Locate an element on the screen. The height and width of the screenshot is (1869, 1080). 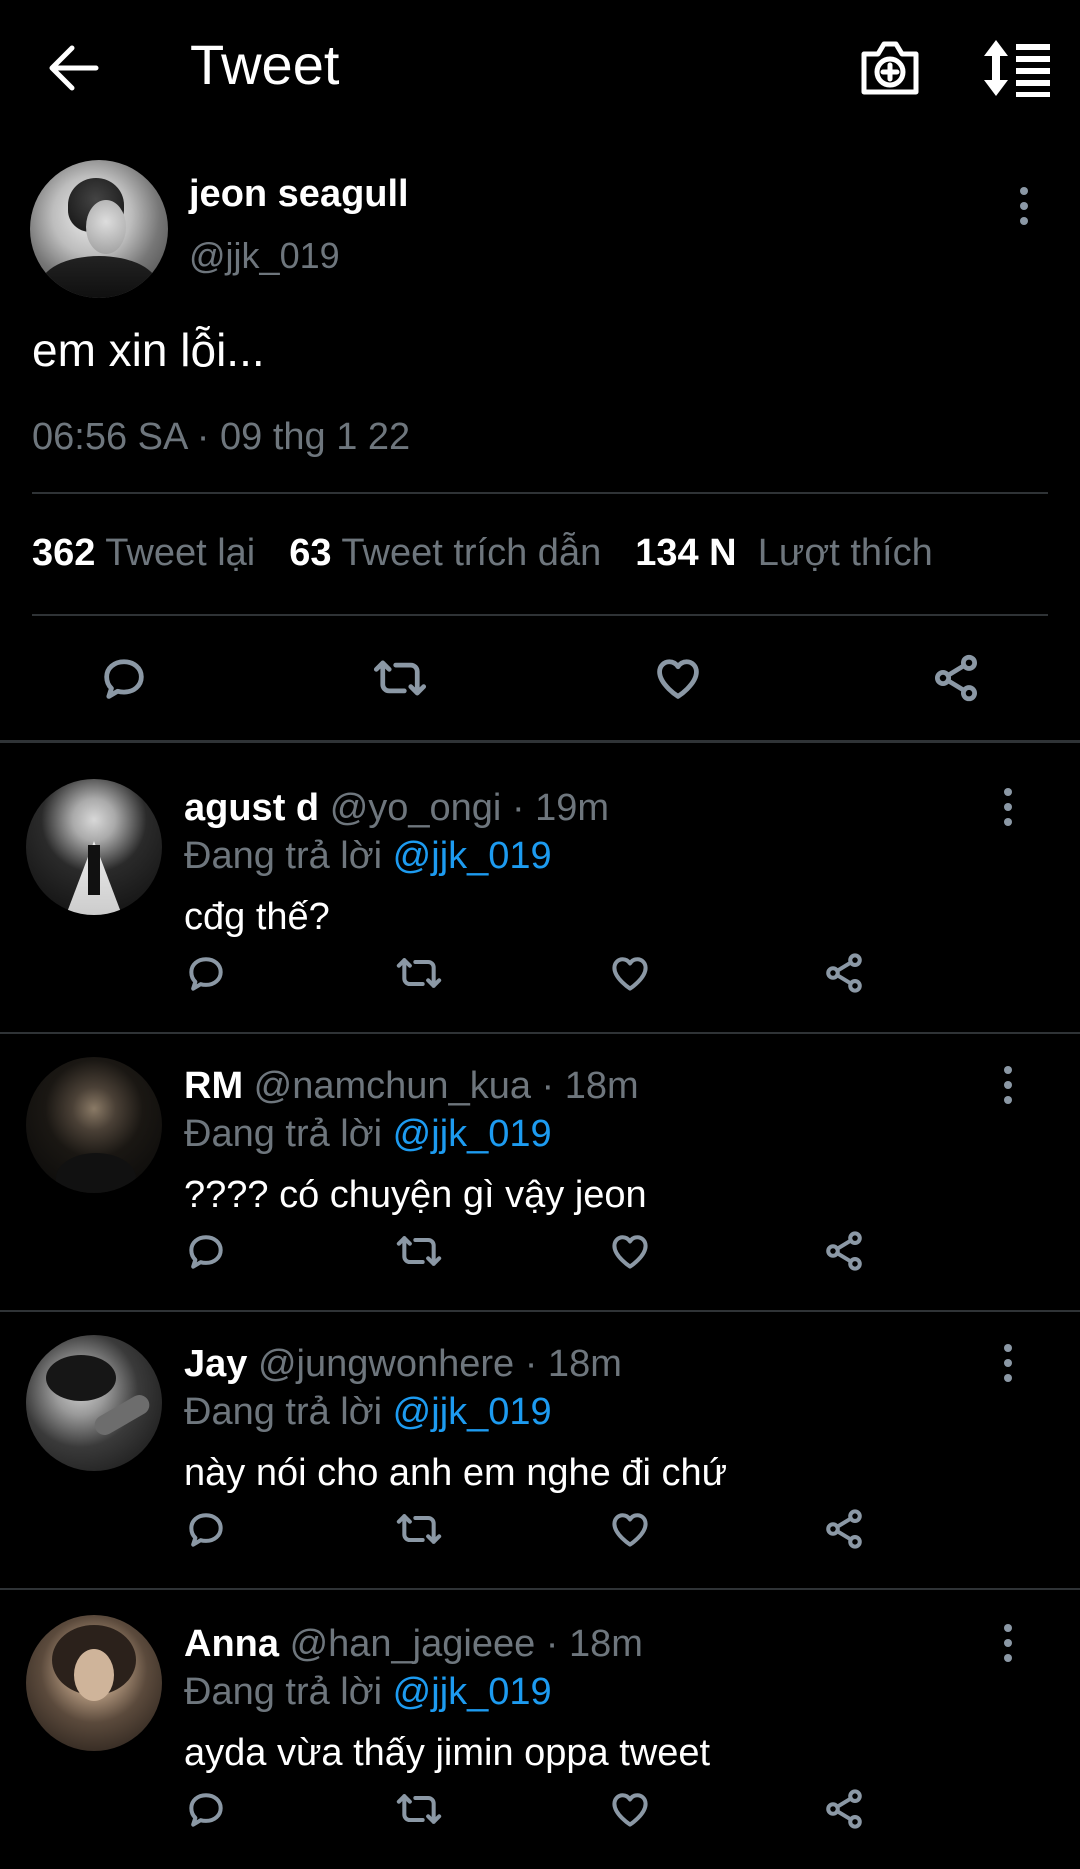
reply-header: Jay @jungwonhere · 18m is located at coordinates (403, 1364).